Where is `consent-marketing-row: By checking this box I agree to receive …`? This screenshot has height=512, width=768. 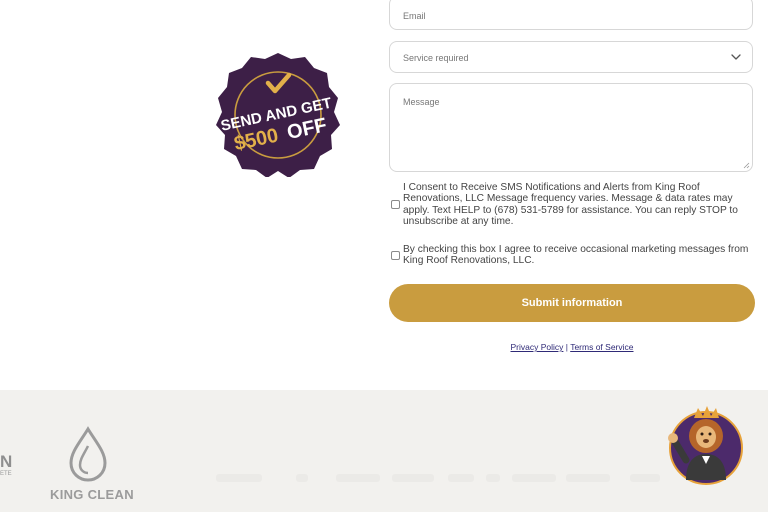
consent-marketing-row: By checking this box I agree to receive … is located at coordinates (572, 257).